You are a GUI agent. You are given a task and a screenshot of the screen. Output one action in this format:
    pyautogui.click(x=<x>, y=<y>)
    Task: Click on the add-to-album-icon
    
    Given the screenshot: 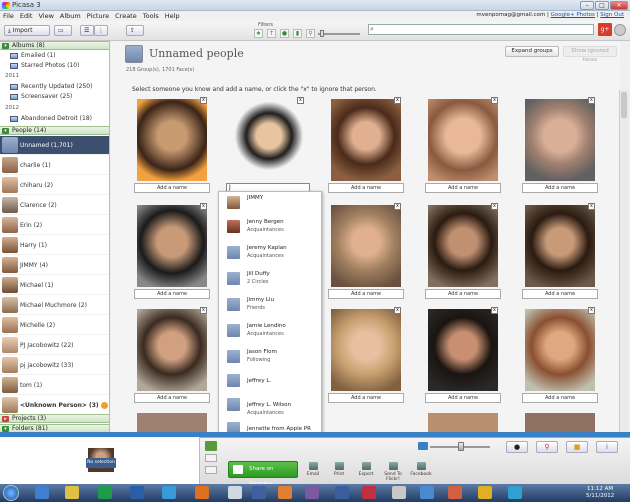 What is the action you would take?
    pyautogui.click(x=211, y=470)
    